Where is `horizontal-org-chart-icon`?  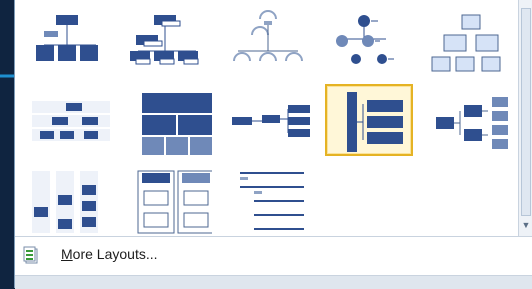 horizontal-org-chart-icon is located at coordinates (271, 121).